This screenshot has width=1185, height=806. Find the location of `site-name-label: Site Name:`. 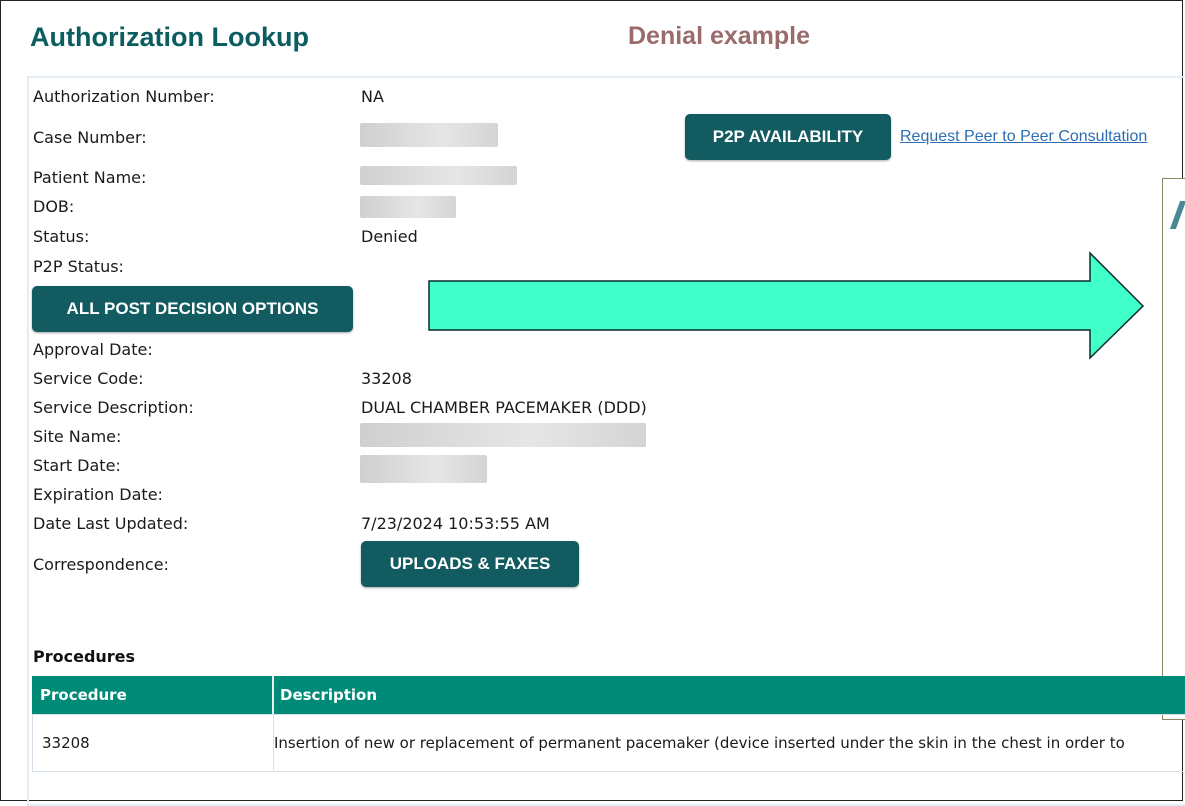

site-name-label: Site Name: is located at coordinates (77, 436).